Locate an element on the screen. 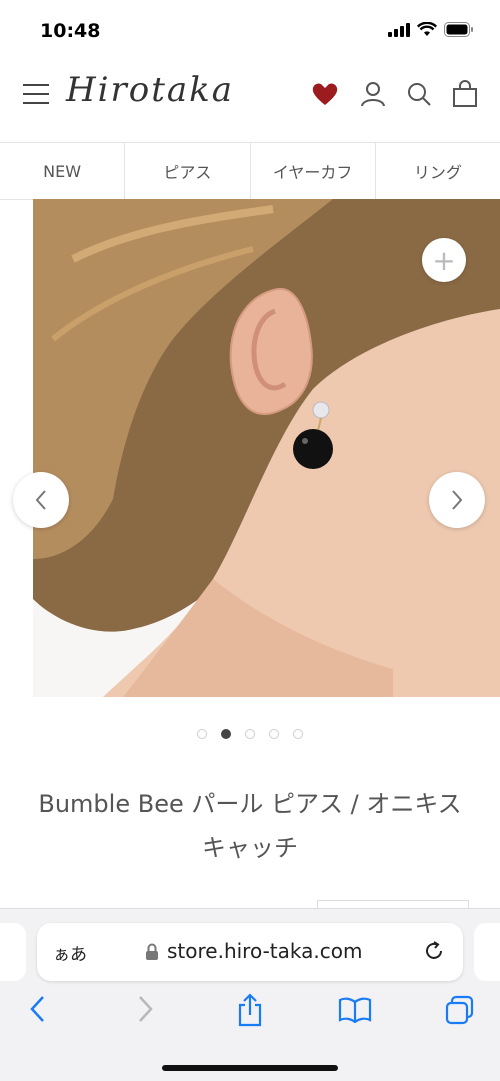 This screenshot has width=500, height=1081. signal-icon is located at coordinates (399, 29).